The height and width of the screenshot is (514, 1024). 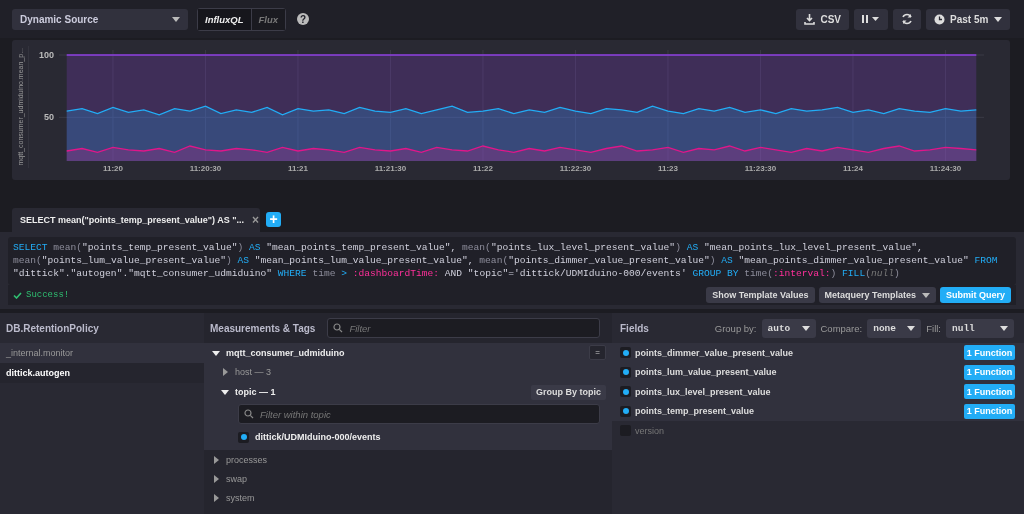 What do you see at coordinates (263, 328) in the screenshot?
I see `column-title: Measurements & Tags` at bounding box center [263, 328].